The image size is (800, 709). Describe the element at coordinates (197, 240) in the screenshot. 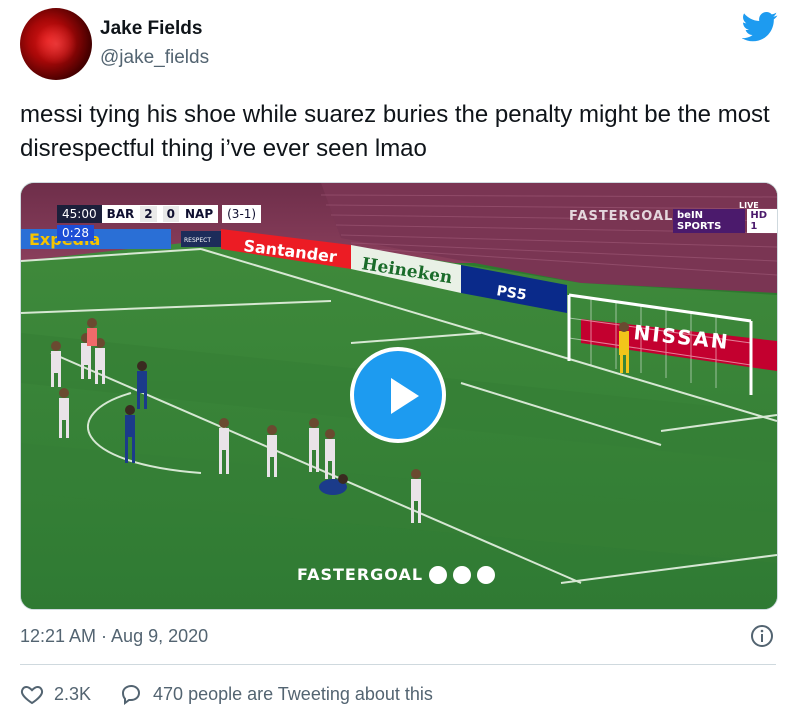

I see `ad-board-respect: RESPECT` at that location.